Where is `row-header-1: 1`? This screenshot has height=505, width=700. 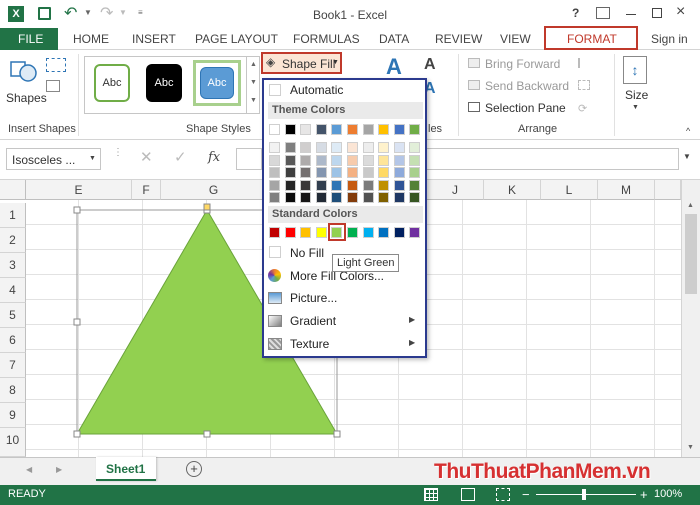 row-header-1: 1 is located at coordinates (13, 215).